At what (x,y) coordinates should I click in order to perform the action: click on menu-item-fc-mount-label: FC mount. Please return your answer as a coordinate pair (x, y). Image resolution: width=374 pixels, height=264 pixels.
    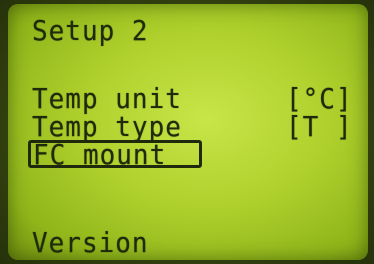
    Looking at the image, I should click on (100, 155).